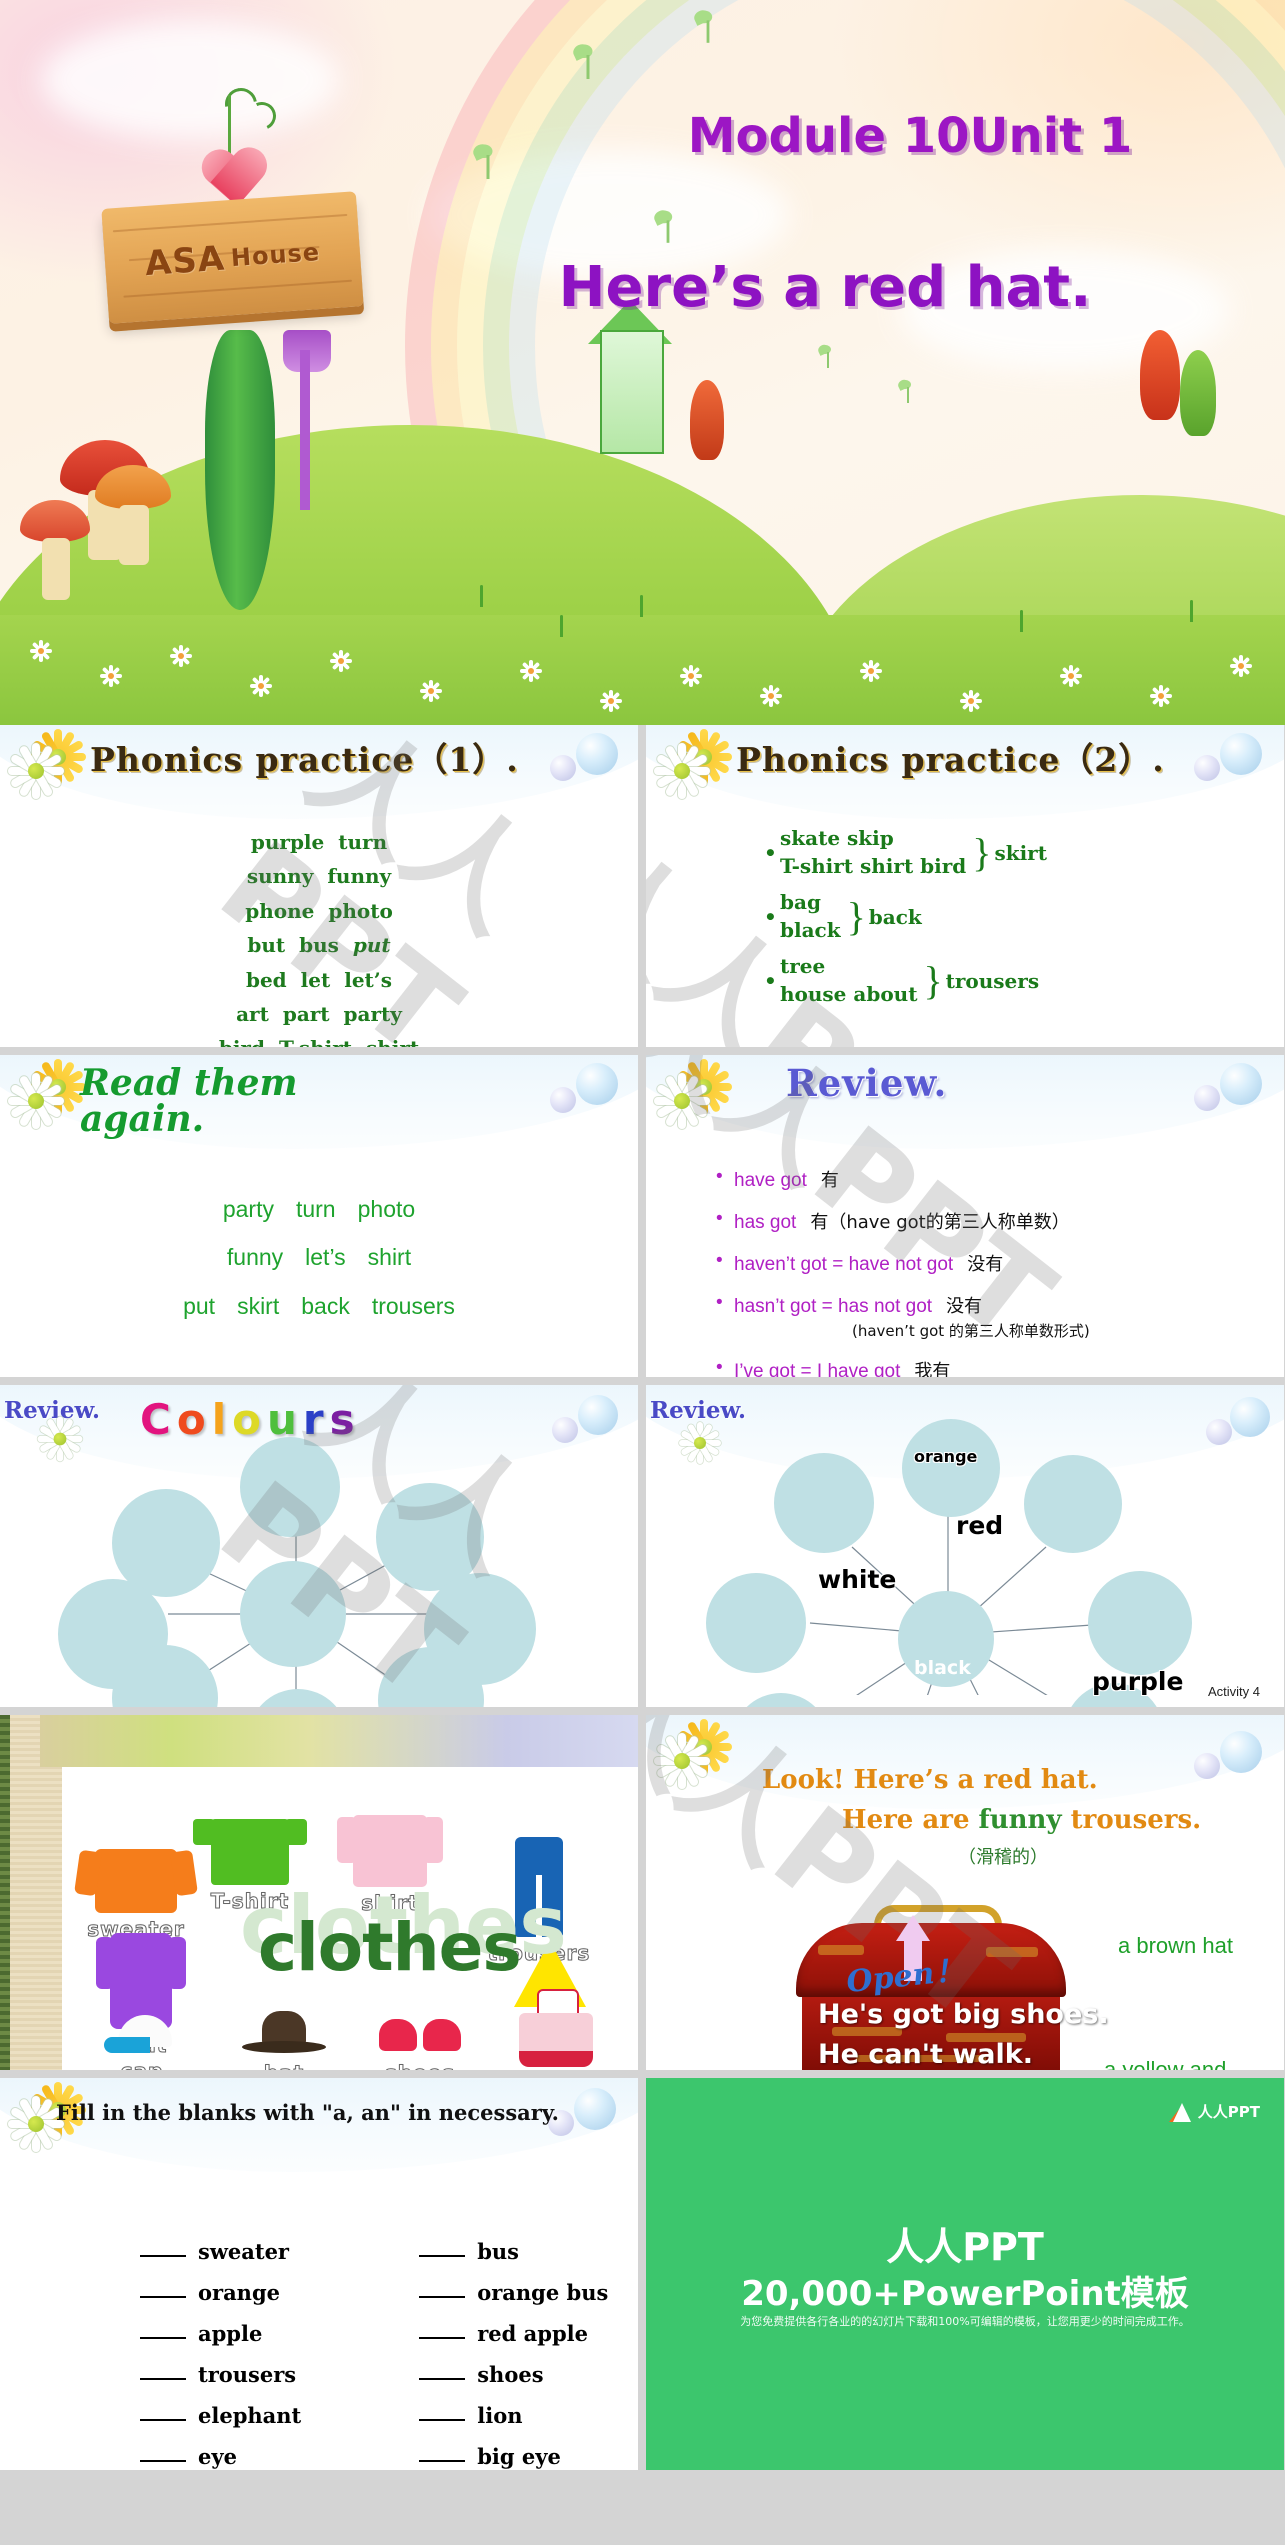 This screenshot has width=1285, height=2545. I want to click on node, so click(290, 1487).